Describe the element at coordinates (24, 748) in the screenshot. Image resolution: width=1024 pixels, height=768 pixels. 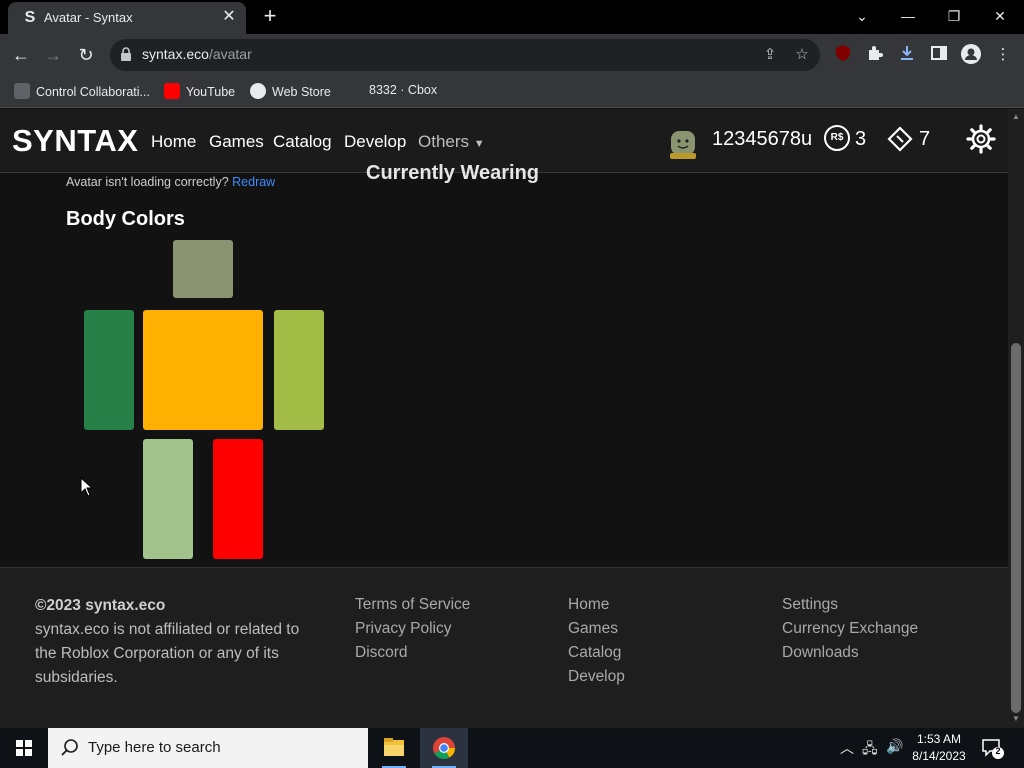
I see `windows-start-icon` at that location.